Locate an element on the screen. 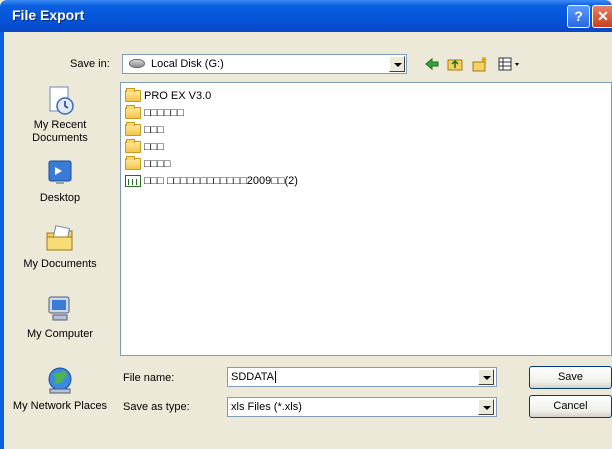  place-label: Desktop is located at coordinates (60, 198).